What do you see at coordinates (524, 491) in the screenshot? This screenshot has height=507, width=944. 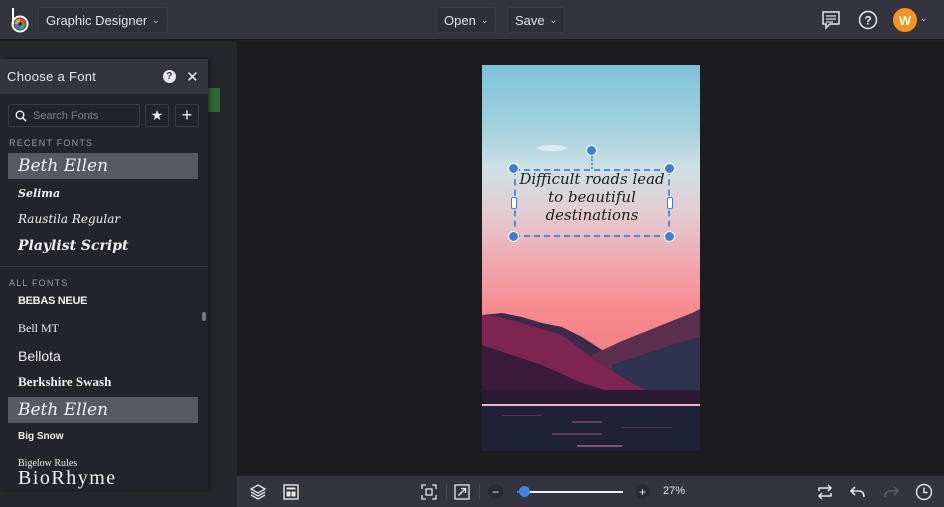 I see `zoom-slider-knob` at bounding box center [524, 491].